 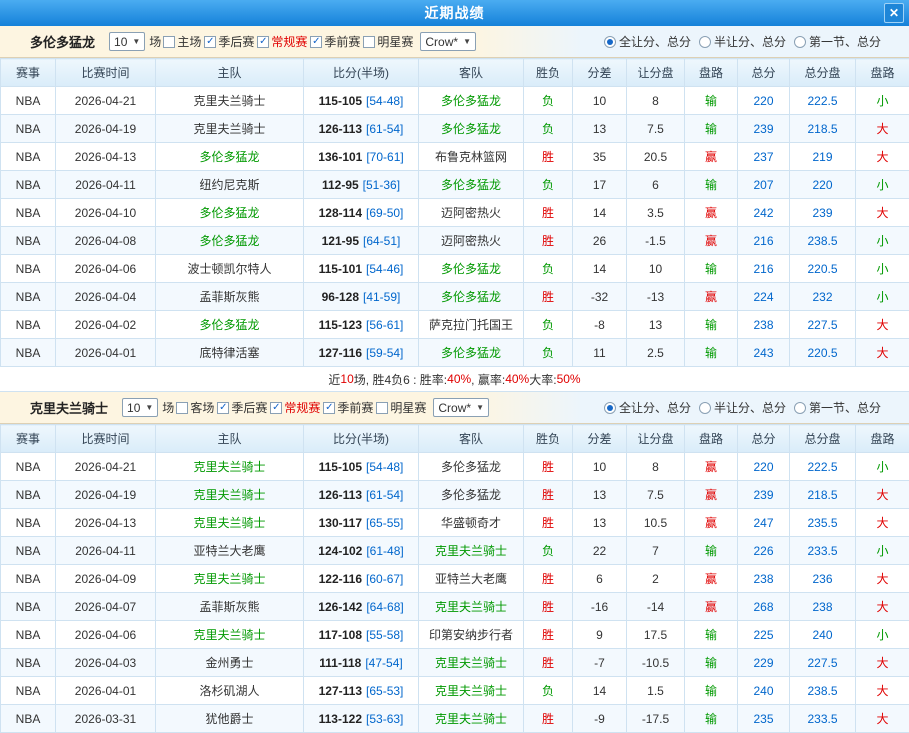 What do you see at coordinates (182, 41) in the screenshot?
I see `filter-checkbox: 主场` at bounding box center [182, 41].